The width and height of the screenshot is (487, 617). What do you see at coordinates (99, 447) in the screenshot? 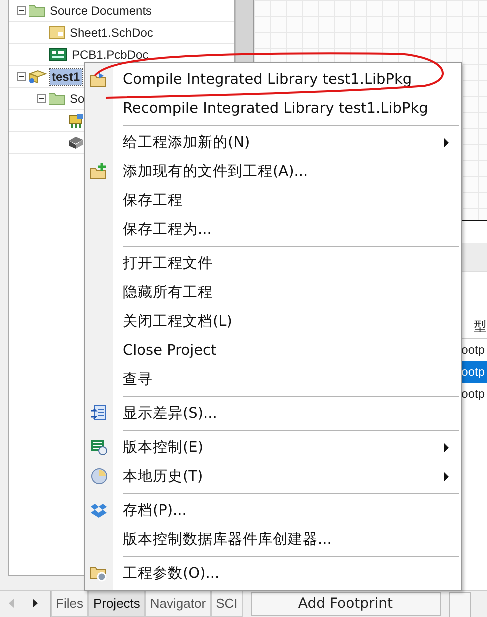
I see `grid-clock-icon` at bounding box center [99, 447].